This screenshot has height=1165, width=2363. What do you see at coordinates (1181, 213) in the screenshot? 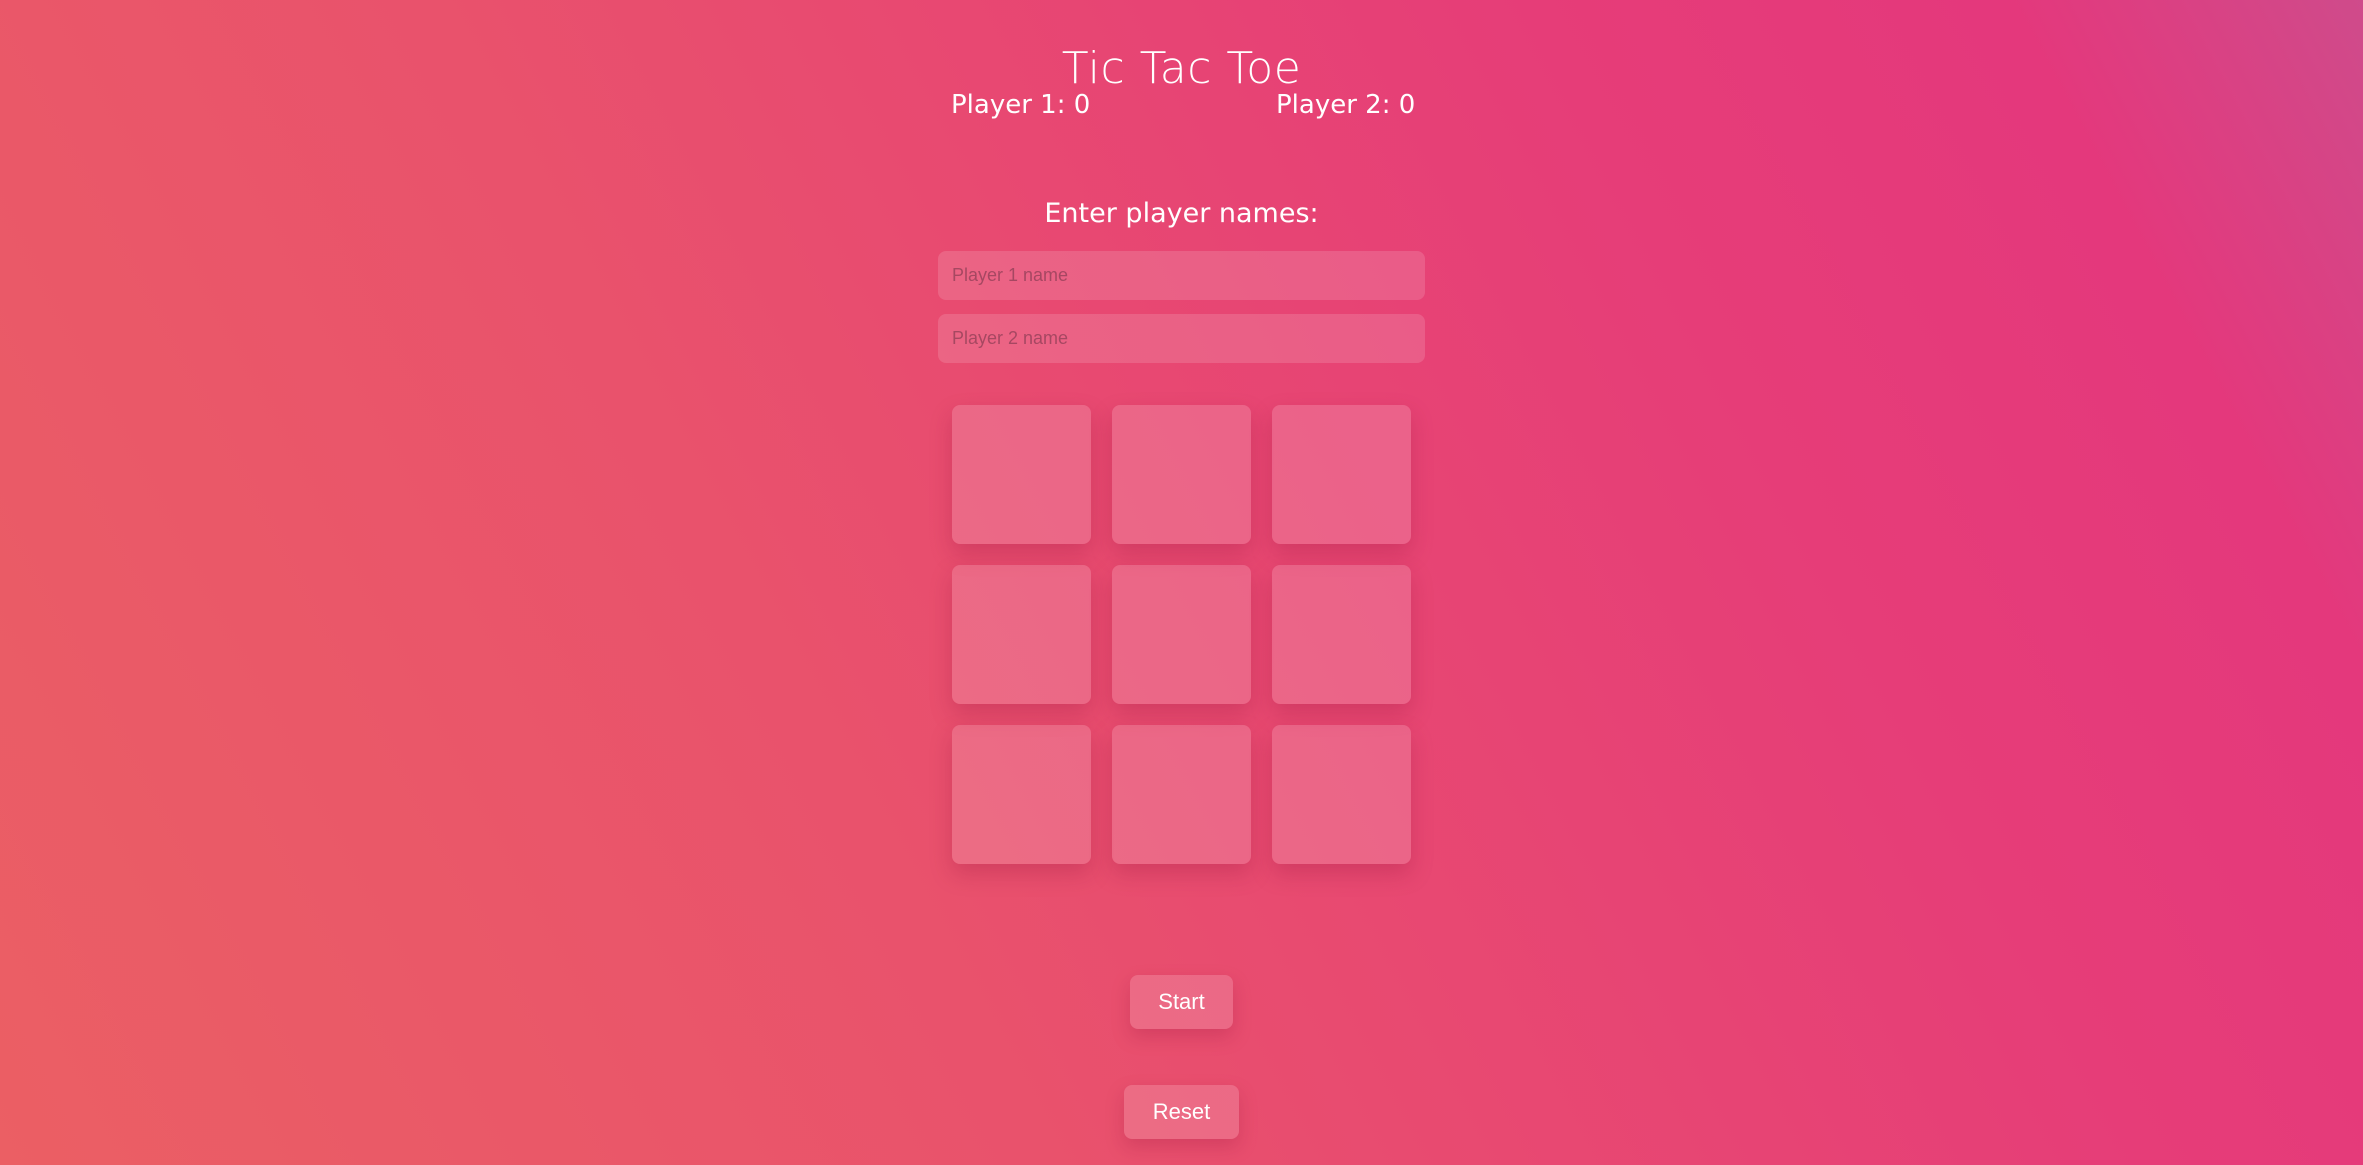
I see `enter-names-label: Enter player names:` at bounding box center [1181, 213].